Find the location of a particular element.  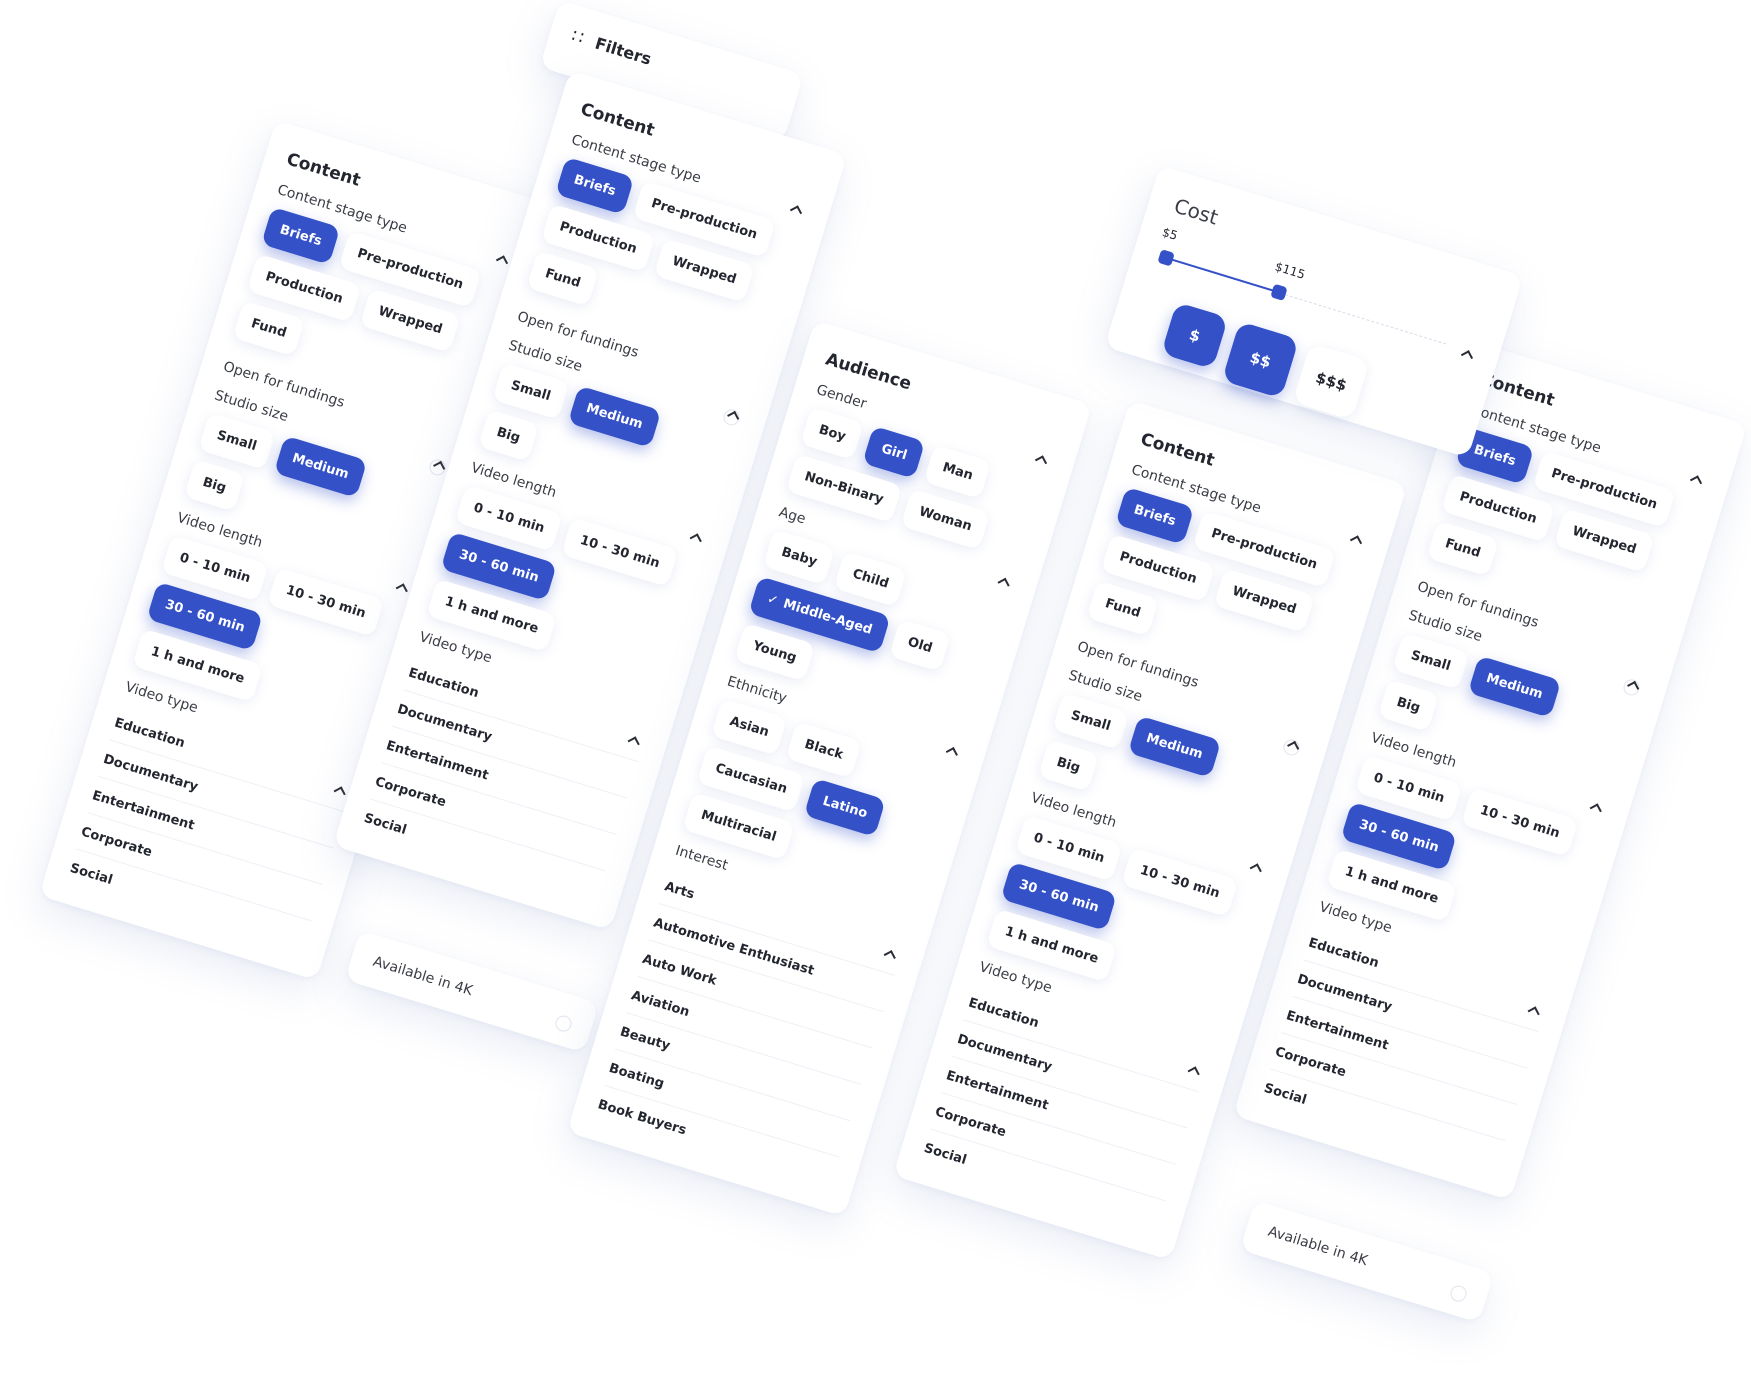

chip-baby: Baby is located at coordinates (799, 557).